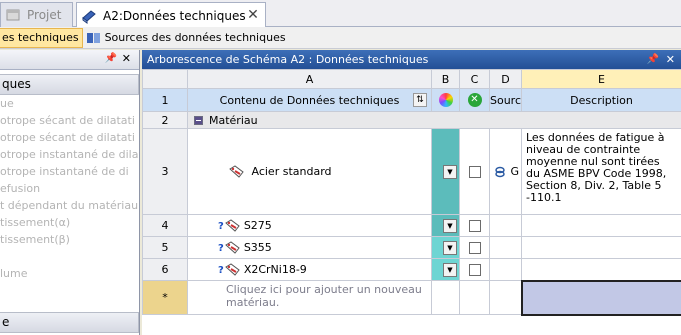 The width and height of the screenshot is (681, 335). I want to click on toolbox-item: otrope instantané de dila, so click(69, 154).